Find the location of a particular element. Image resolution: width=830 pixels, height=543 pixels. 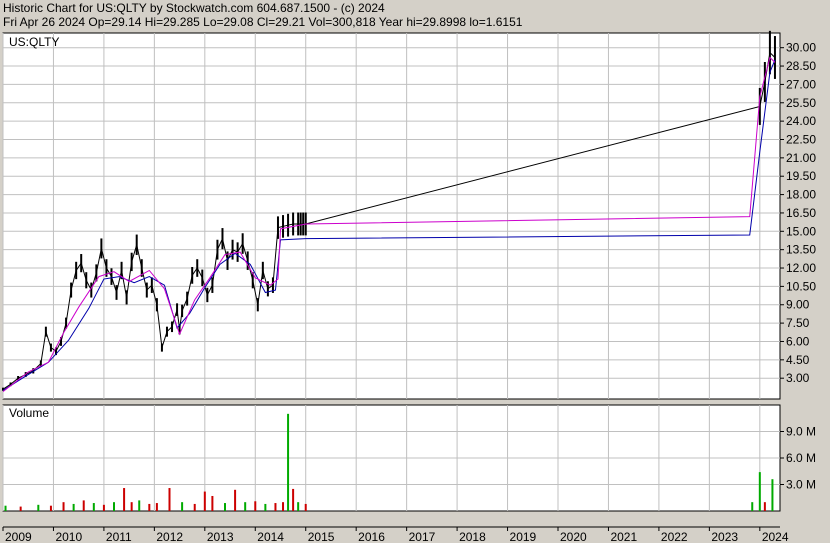

year-tick-label: 2017 is located at coordinates (422, 536).